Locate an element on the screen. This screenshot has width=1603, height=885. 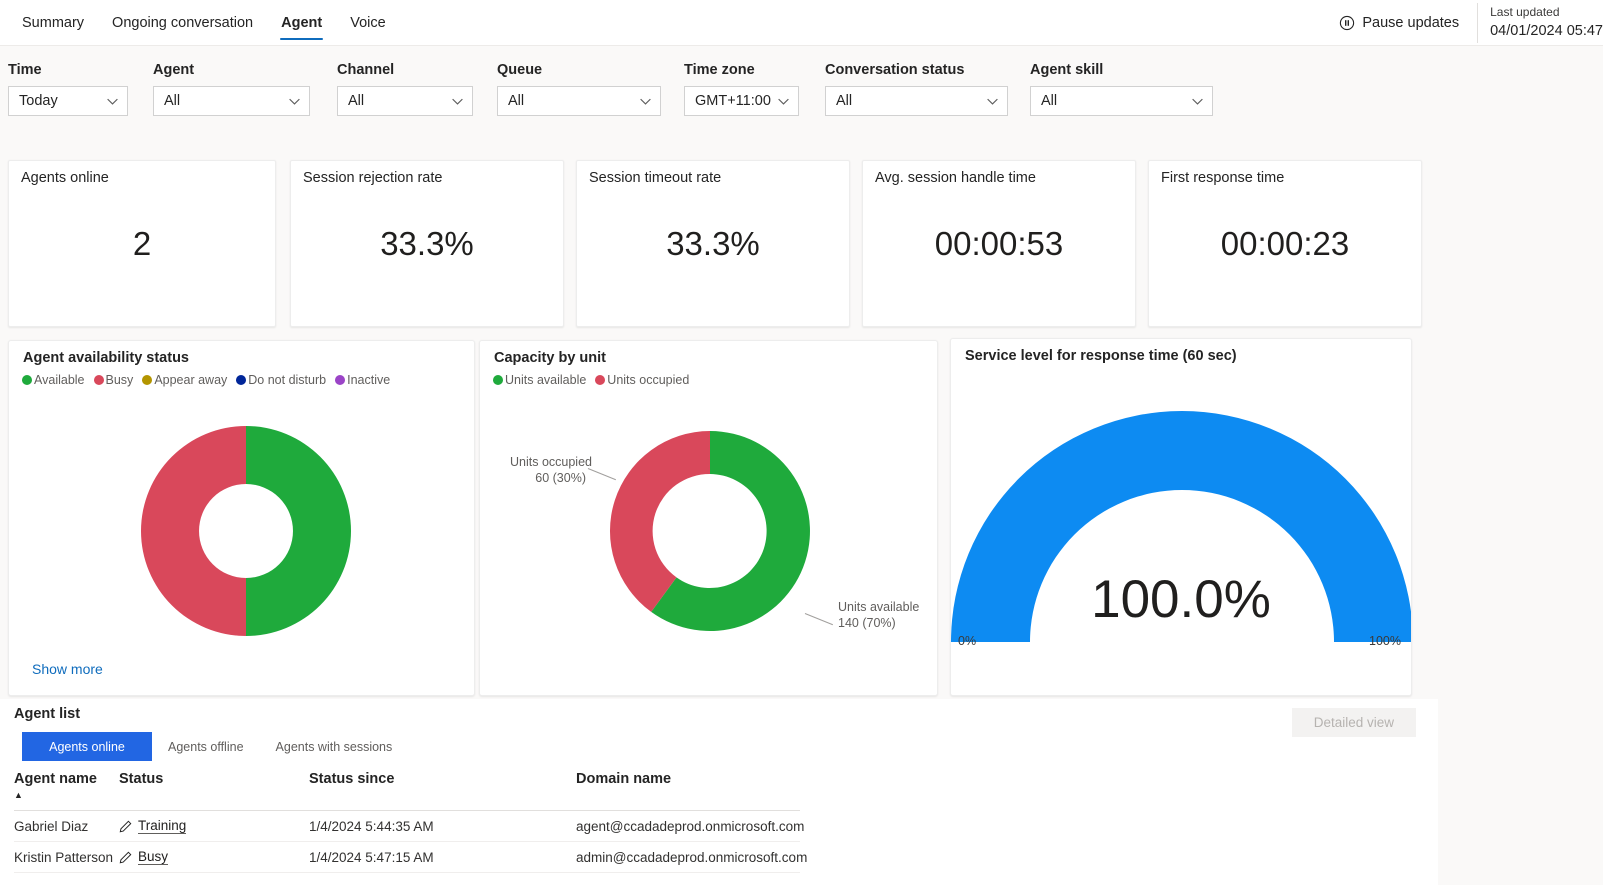
chart-title: Capacity by unit is located at coordinates (550, 358).